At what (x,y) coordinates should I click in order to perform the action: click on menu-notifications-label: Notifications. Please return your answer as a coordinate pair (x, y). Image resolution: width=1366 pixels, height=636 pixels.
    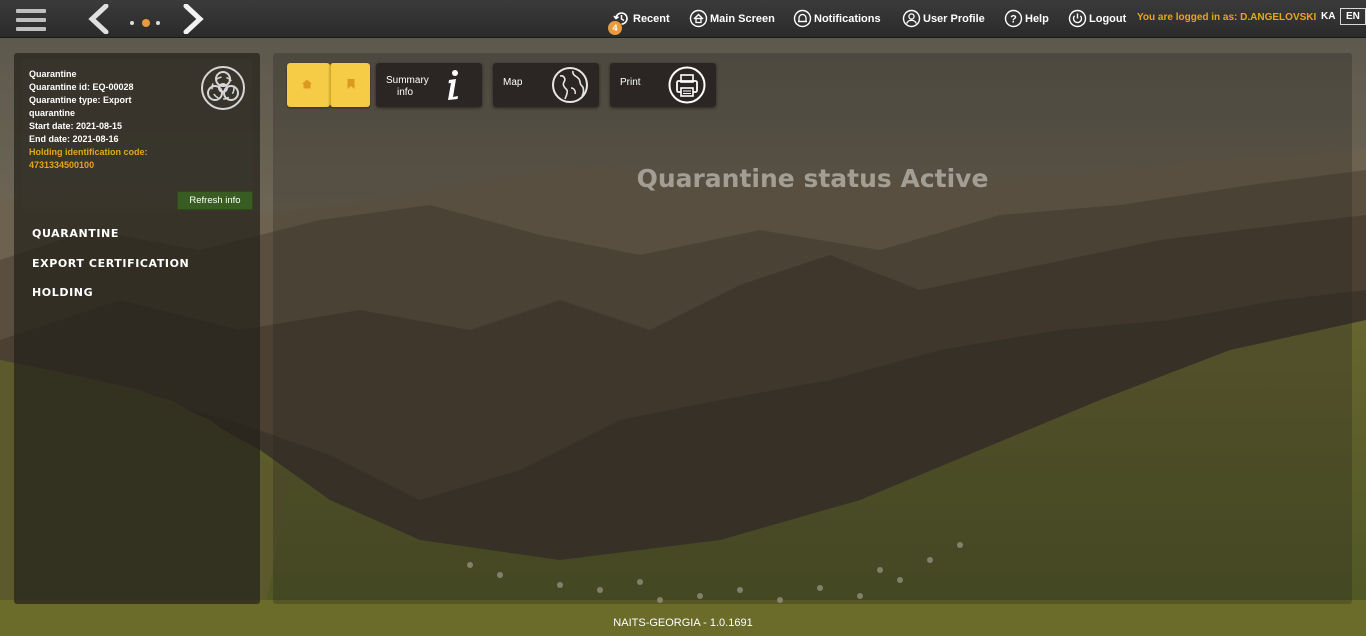
    Looking at the image, I should click on (847, 18).